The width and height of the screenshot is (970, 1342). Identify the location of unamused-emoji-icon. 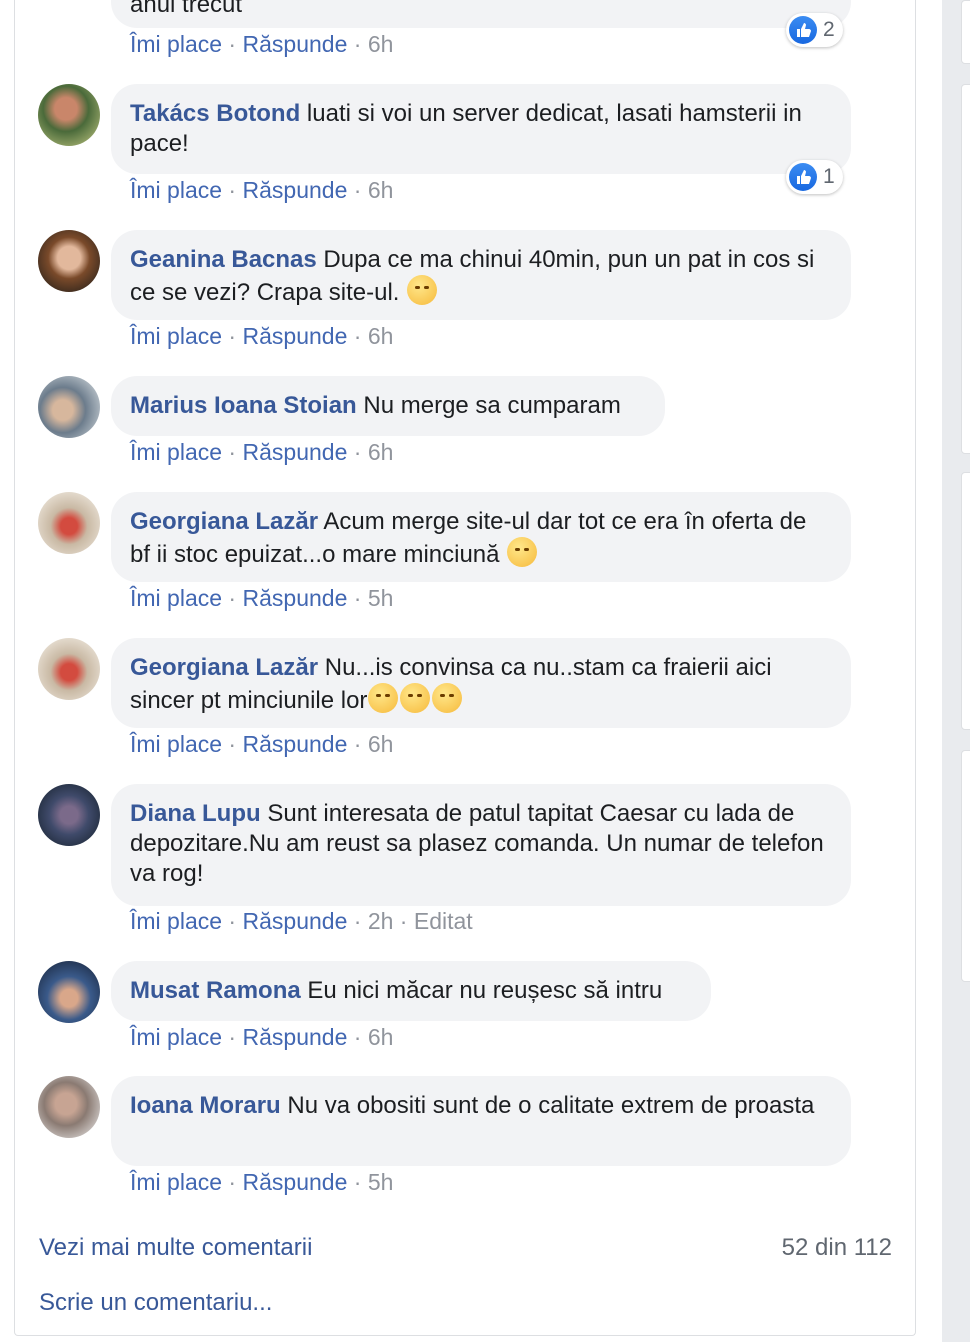
(522, 552).